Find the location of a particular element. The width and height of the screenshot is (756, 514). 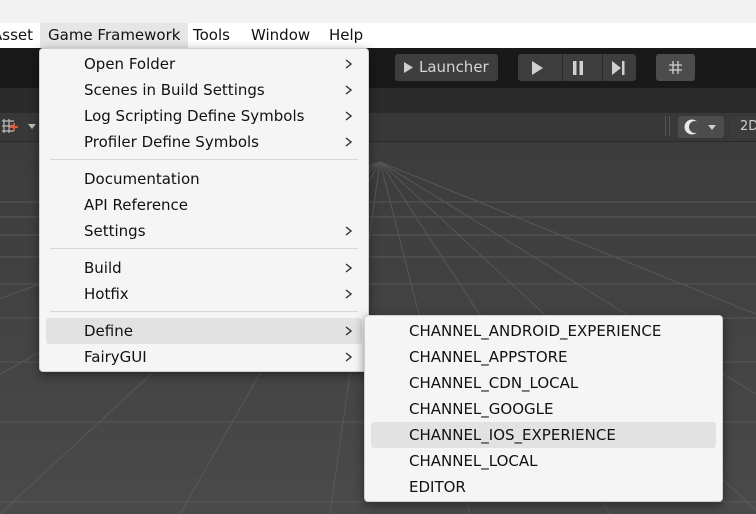

step-icon is located at coordinates (618, 67).